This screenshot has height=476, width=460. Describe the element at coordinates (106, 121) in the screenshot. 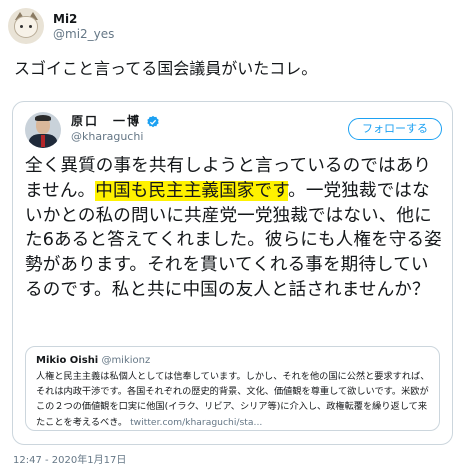

I see `quoted-display-name: 原口 一博` at that location.